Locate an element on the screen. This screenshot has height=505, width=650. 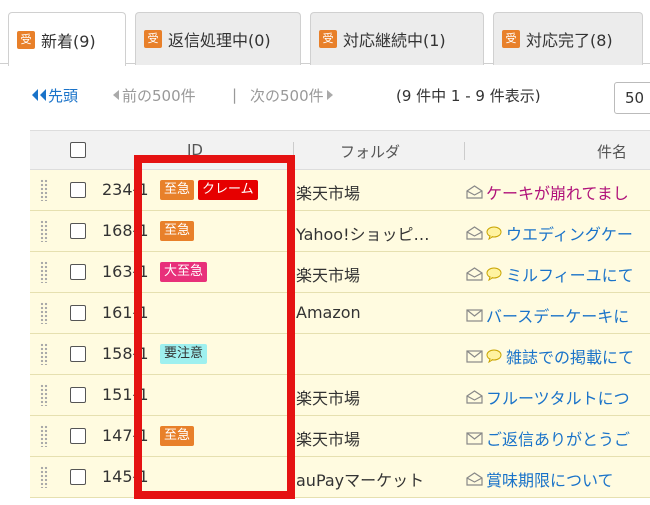
tab-new: 受 新着(9) is located at coordinates (67, 39).